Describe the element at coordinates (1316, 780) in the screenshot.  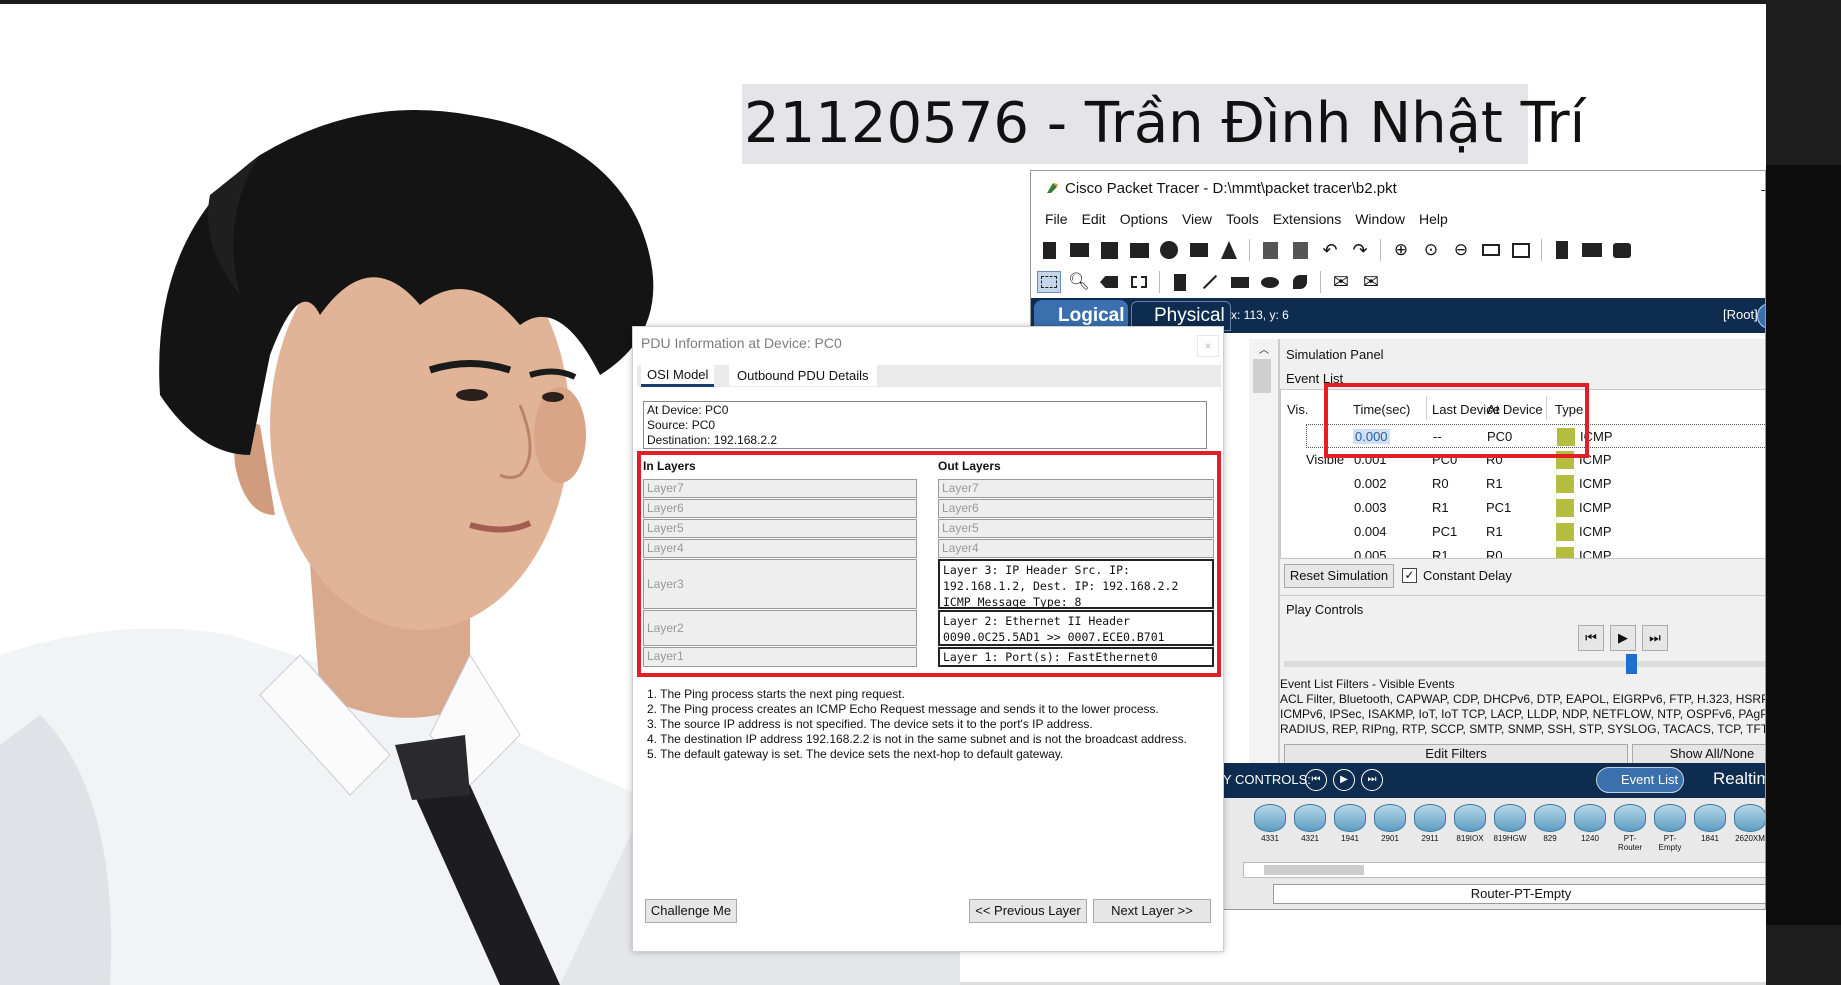
I see `back-icon: ⏮` at that location.